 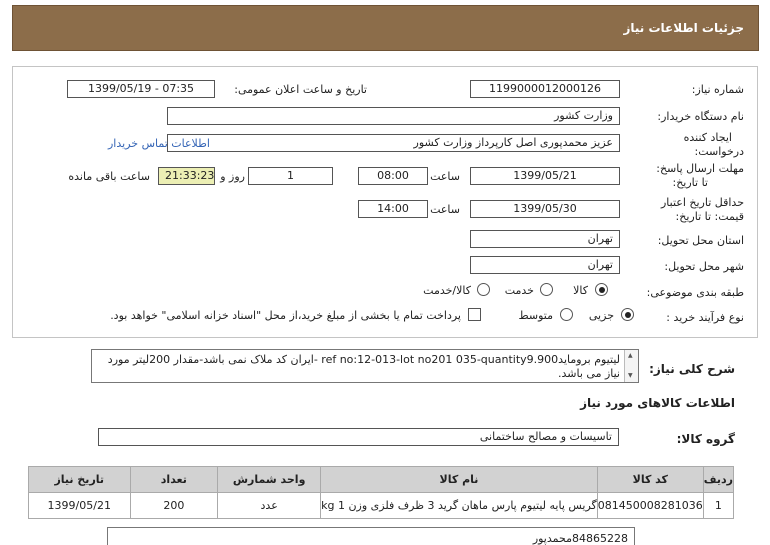 What do you see at coordinates (371, 536) in the screenshot?
I see `buyer-notes-box: 84865228محمدپور` at bounding box center [371, 536].